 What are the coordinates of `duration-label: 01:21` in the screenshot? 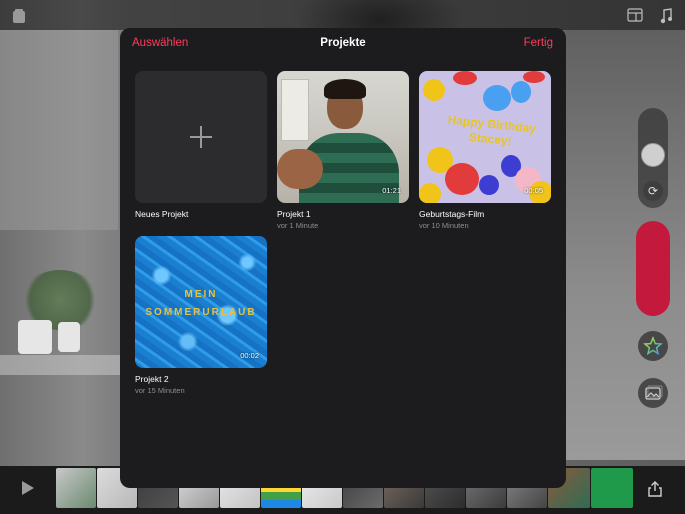 It's located at (391, 190).